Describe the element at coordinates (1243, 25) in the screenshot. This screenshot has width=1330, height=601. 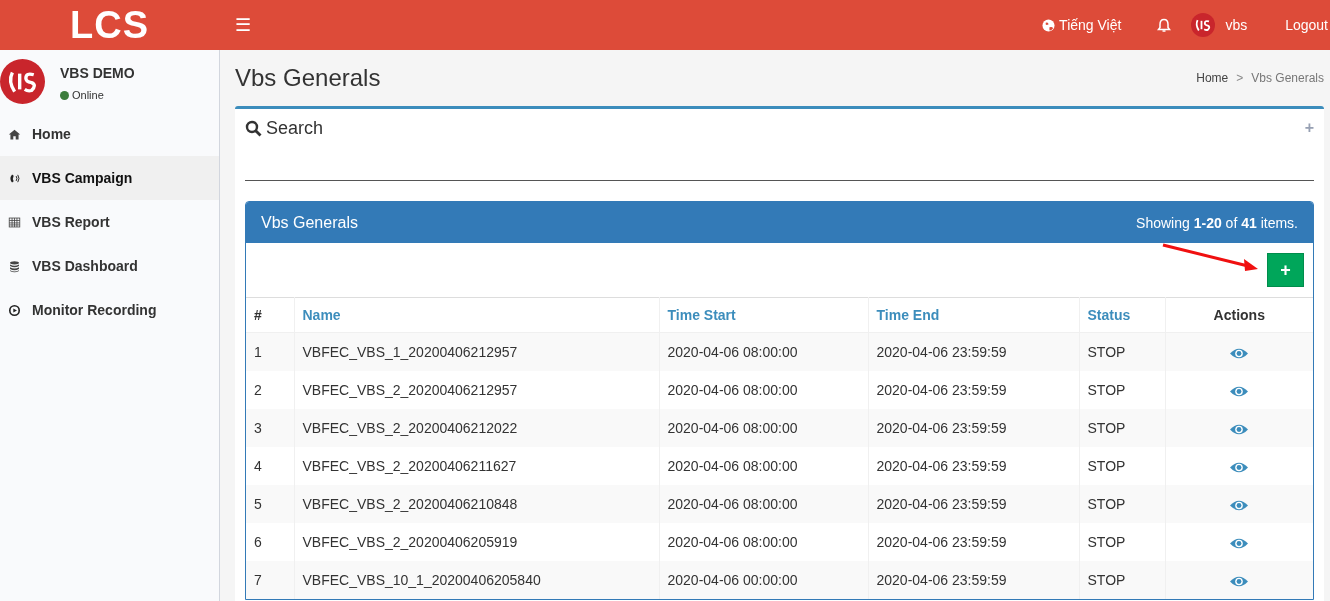
I see `user-menu-link: vbs` at that location.